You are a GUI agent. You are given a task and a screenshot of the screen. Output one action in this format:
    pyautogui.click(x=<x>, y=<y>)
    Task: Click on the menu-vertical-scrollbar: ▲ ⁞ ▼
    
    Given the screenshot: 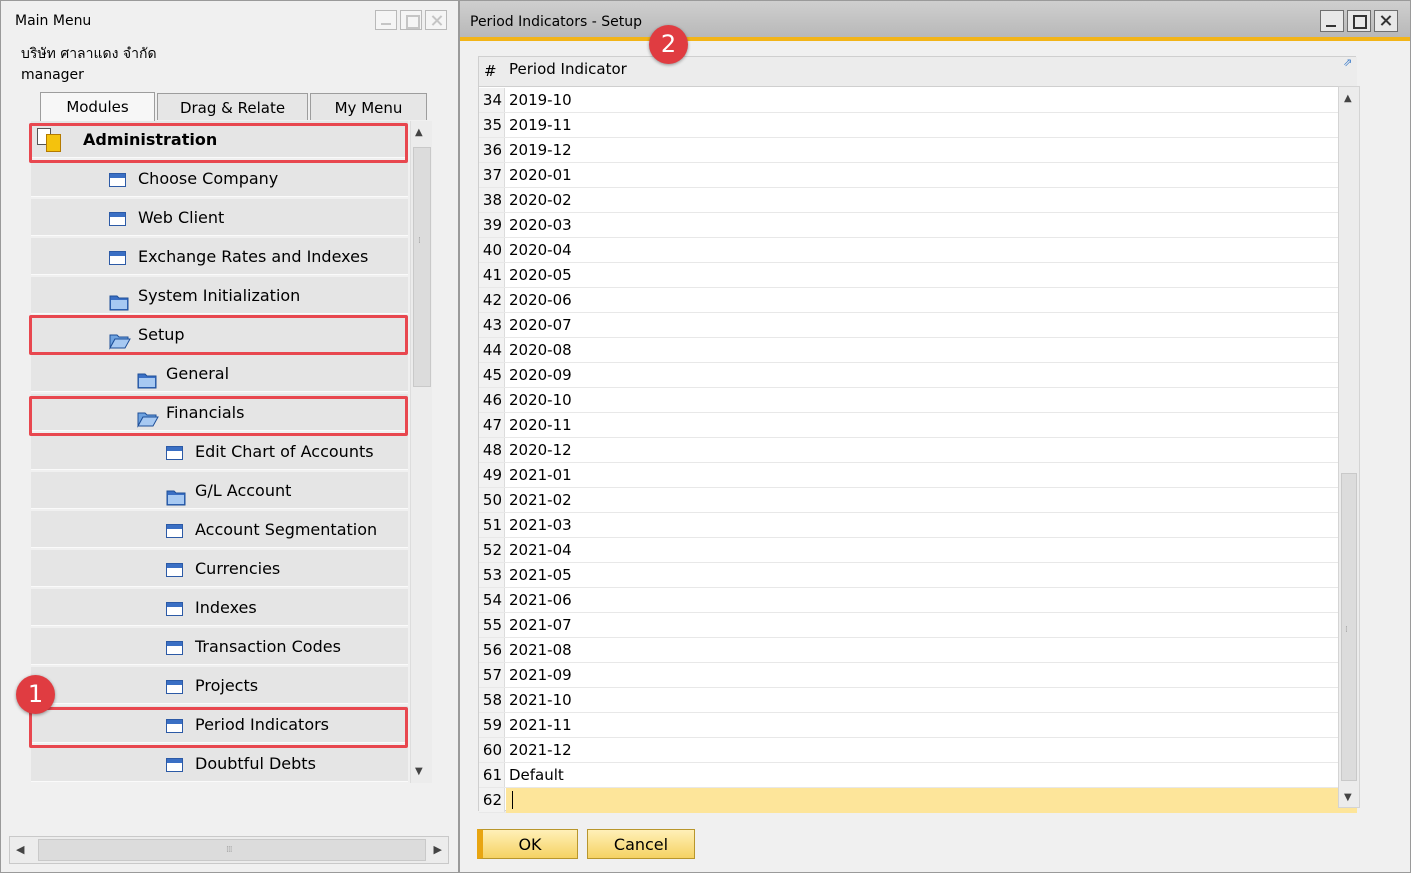 What is the action you would take?
    pyautogui.click(x=421, y=452)
    